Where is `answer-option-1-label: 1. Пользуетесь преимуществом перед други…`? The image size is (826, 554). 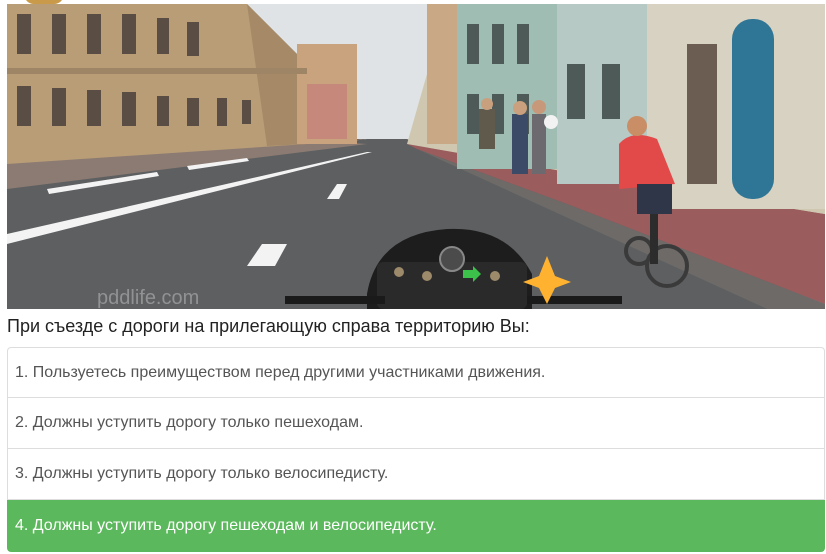 answer-option-1-label: 1. Пользуетесь преимуществом перед други… is located at coordinates (280, 372).